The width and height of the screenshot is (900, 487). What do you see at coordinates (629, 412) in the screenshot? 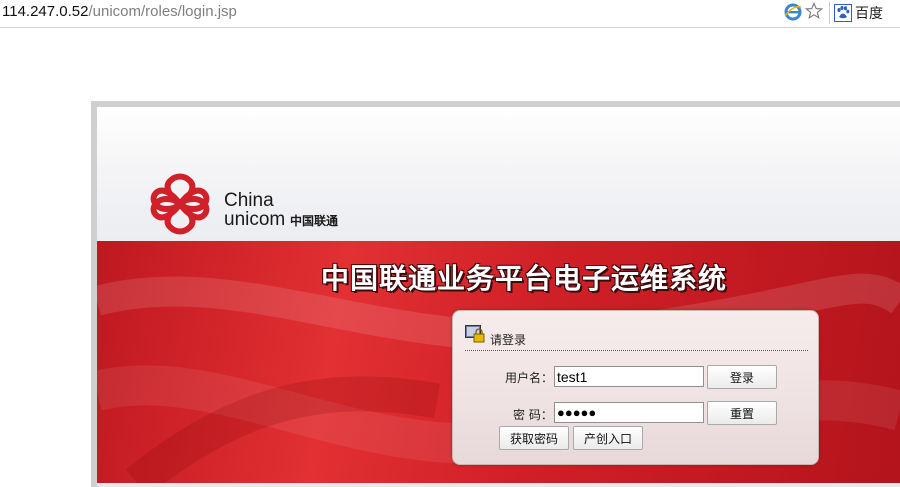
I see `password-input: ●●●●●` at bounding box center [629, 412].